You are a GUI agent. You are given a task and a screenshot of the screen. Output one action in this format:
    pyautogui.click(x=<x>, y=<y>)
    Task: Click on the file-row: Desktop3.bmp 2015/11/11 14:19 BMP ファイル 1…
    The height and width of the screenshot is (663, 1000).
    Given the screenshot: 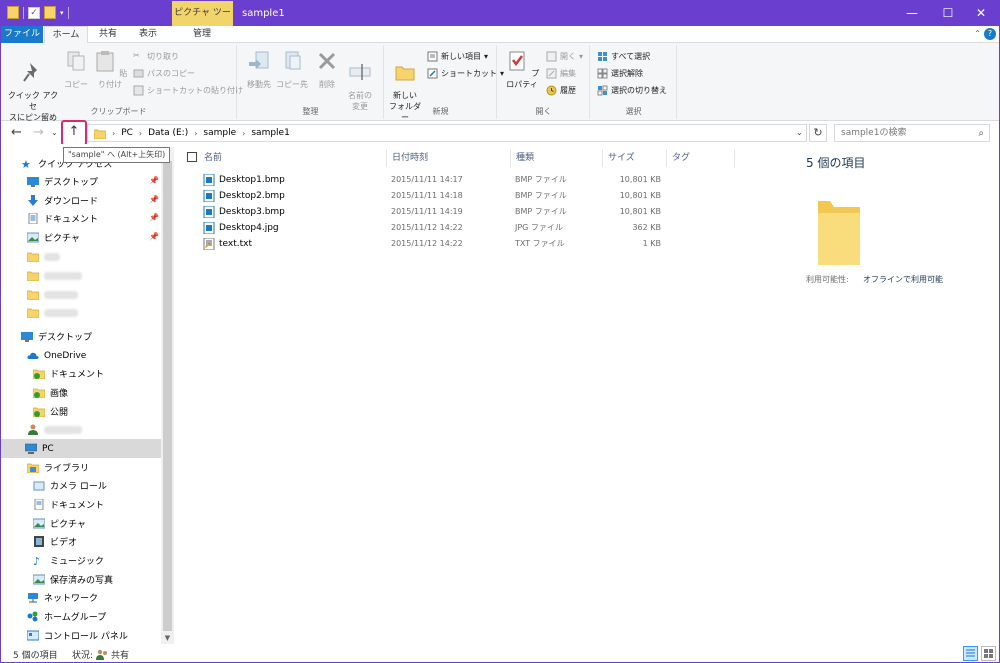 What is the action you would take?
    pyautogui.click(x=481, y=212)
    